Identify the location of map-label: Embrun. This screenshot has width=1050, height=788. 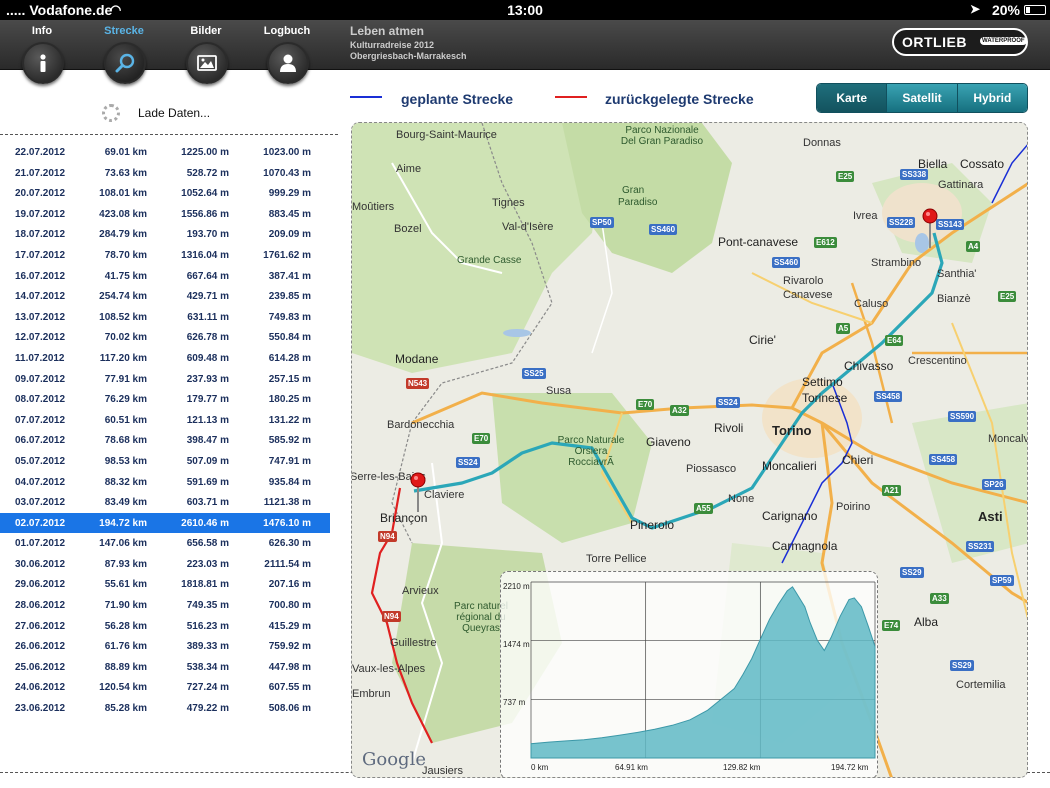
(371, 694).